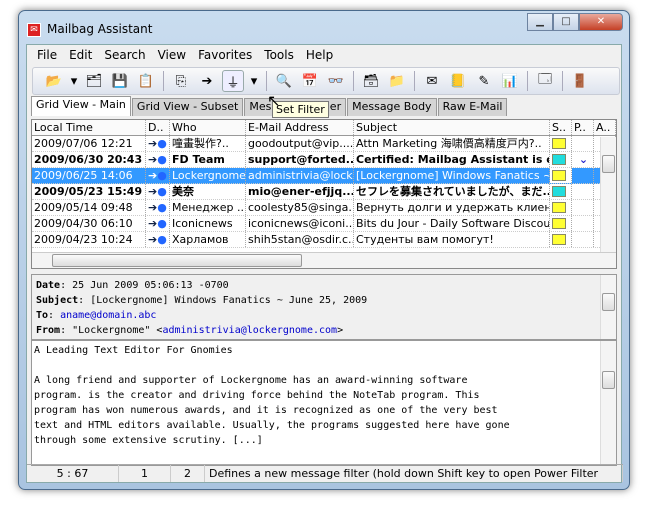  What do you see at coordinates (233, 81) in the screenshot?
I see `filter-icon: ⏚` at bounding box center [233, 81].